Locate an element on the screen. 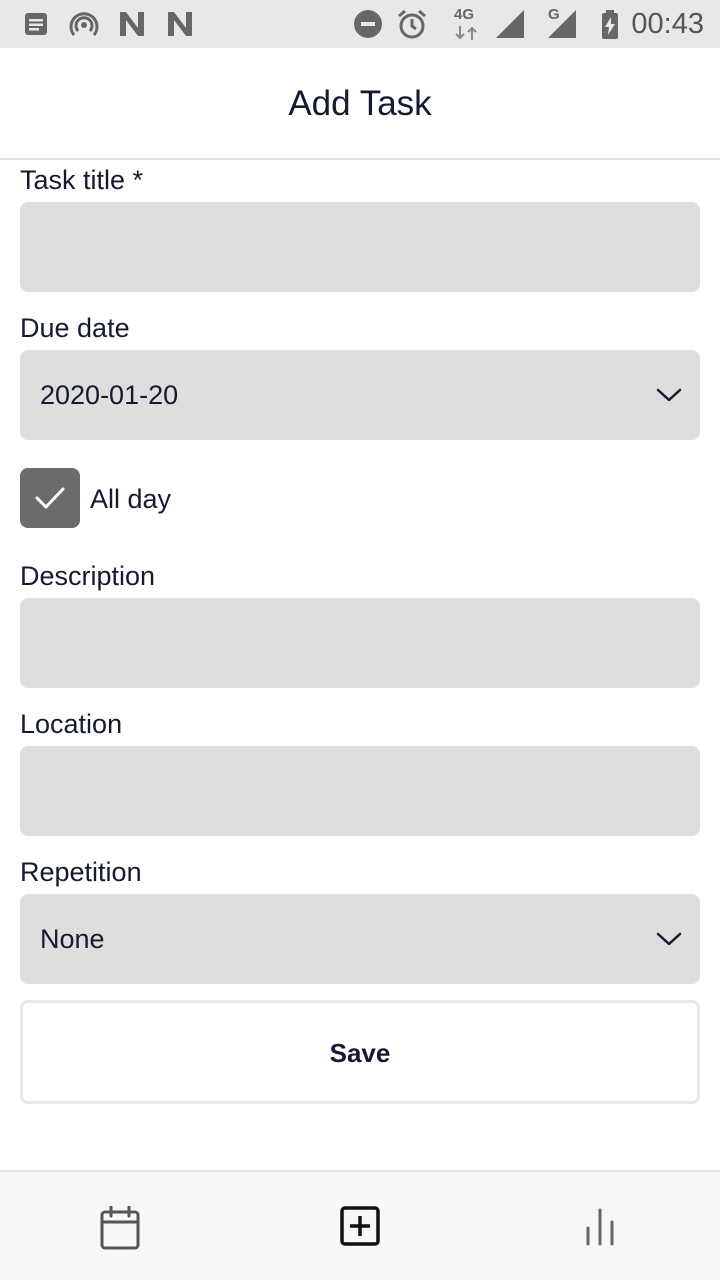 The width and height of the screenshot is (720, 1280). save-button-label: Save is located at coordinates (360, 1053).